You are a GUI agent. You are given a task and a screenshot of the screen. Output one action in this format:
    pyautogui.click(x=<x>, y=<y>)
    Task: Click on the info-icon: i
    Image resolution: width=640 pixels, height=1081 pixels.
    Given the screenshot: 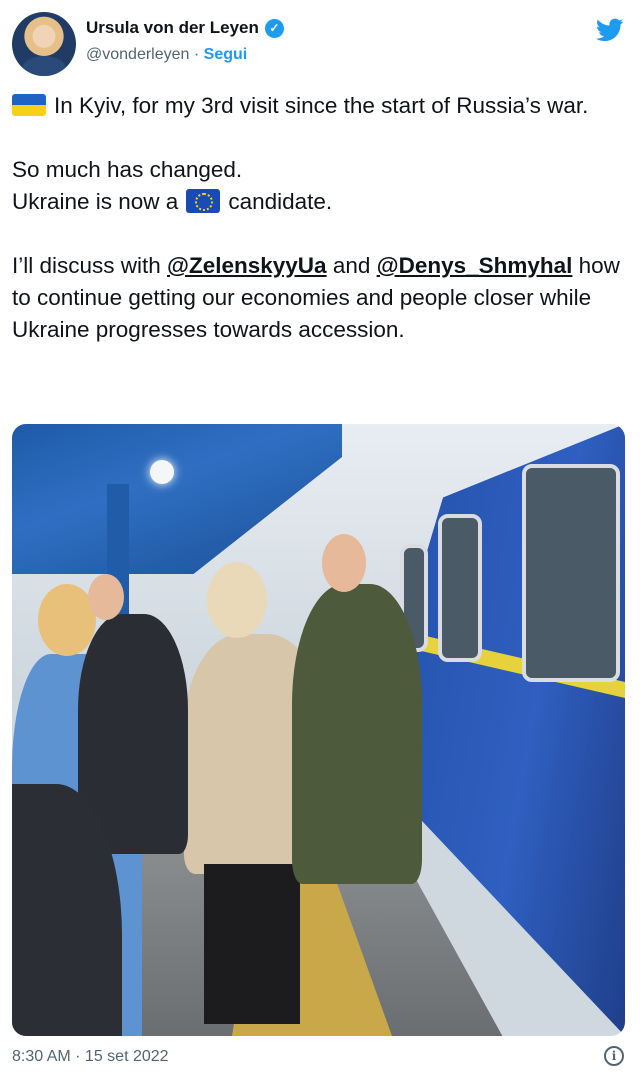 What is the action you would take?
    pyautogui.click(x=614, y=1056)
    